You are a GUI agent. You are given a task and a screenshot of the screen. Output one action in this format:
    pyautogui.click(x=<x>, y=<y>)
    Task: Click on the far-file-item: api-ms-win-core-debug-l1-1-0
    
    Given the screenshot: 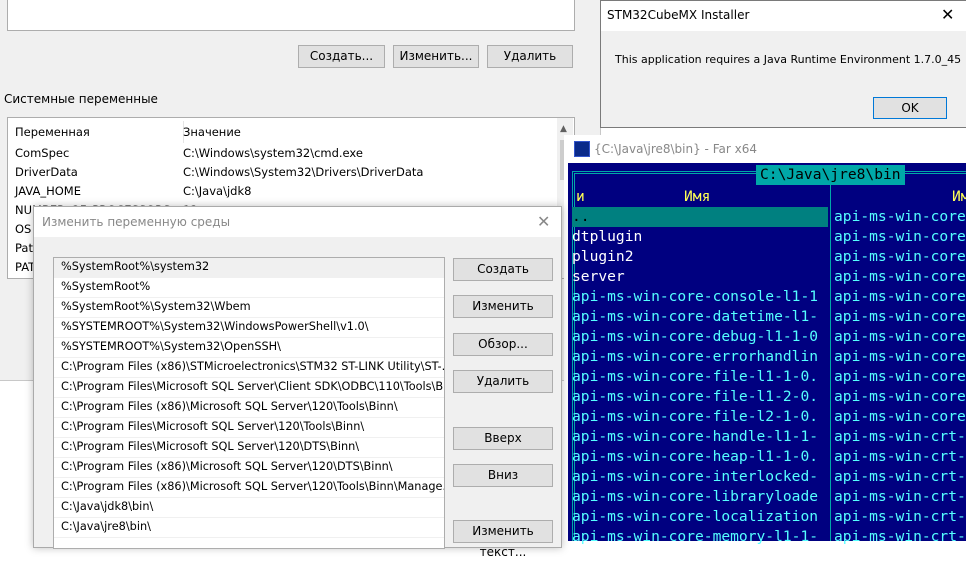 What is the action you would take?
    pyautogui.click(x=700, y=337)
    